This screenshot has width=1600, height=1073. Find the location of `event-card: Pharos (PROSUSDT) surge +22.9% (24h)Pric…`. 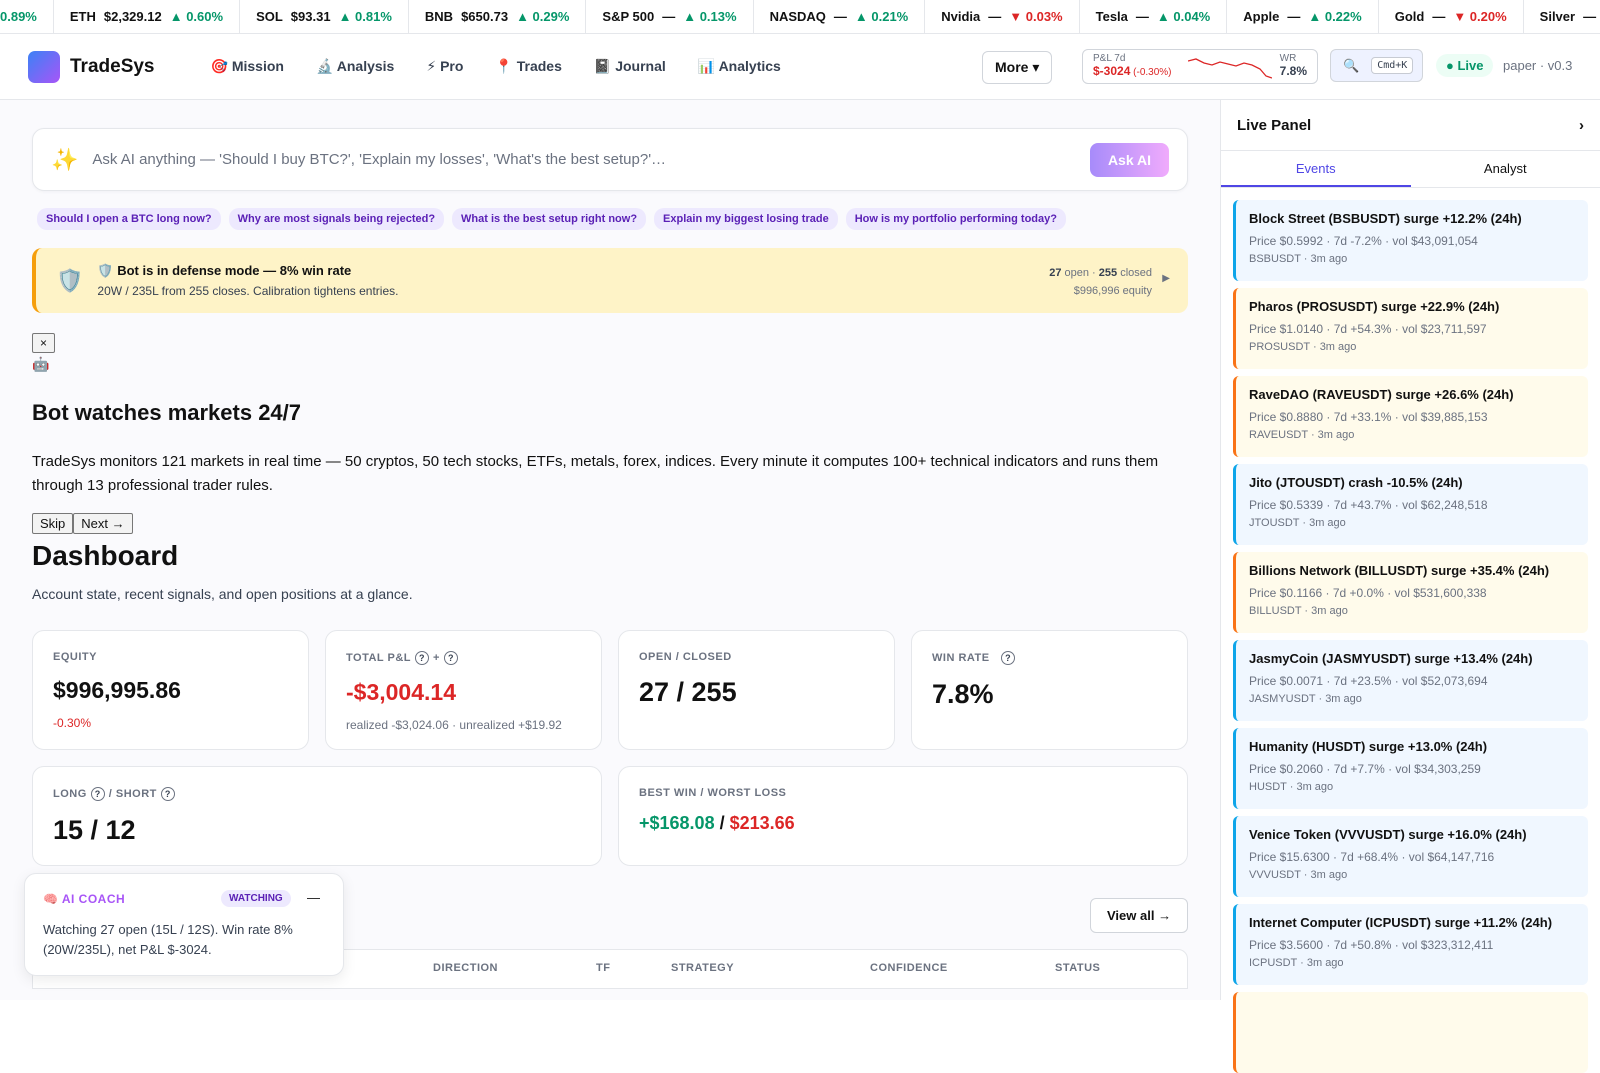

event-card: Pharos (PROSUSDT) surge +22.9% (24h)Pric… is located at coordinates (1410, 328).